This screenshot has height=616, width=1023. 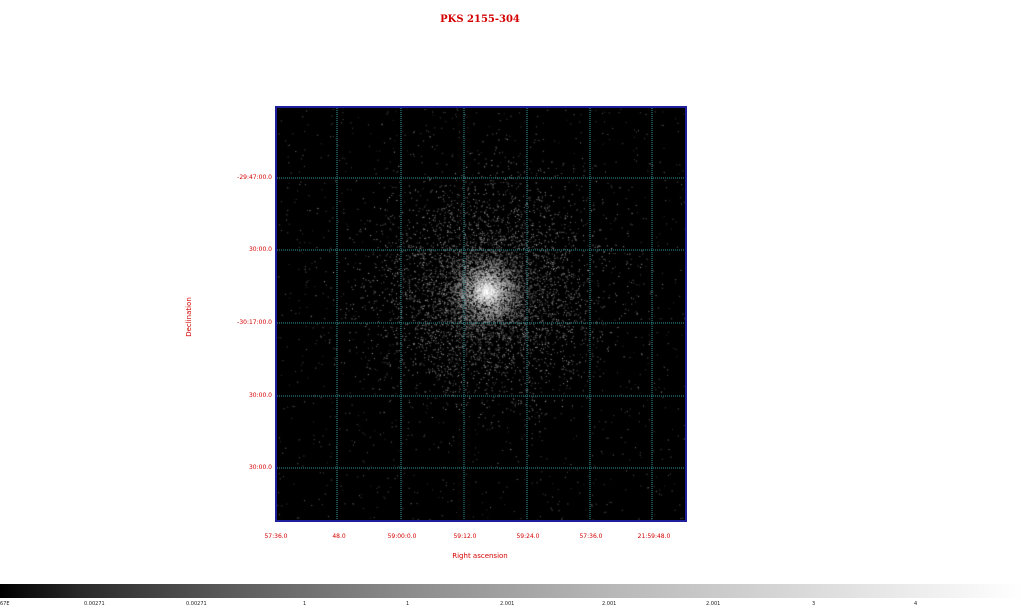 What do you see at coordinates (916, 604) in the screenshot?
I see `colorbar-label: 4` at bounding box center [916, 604].